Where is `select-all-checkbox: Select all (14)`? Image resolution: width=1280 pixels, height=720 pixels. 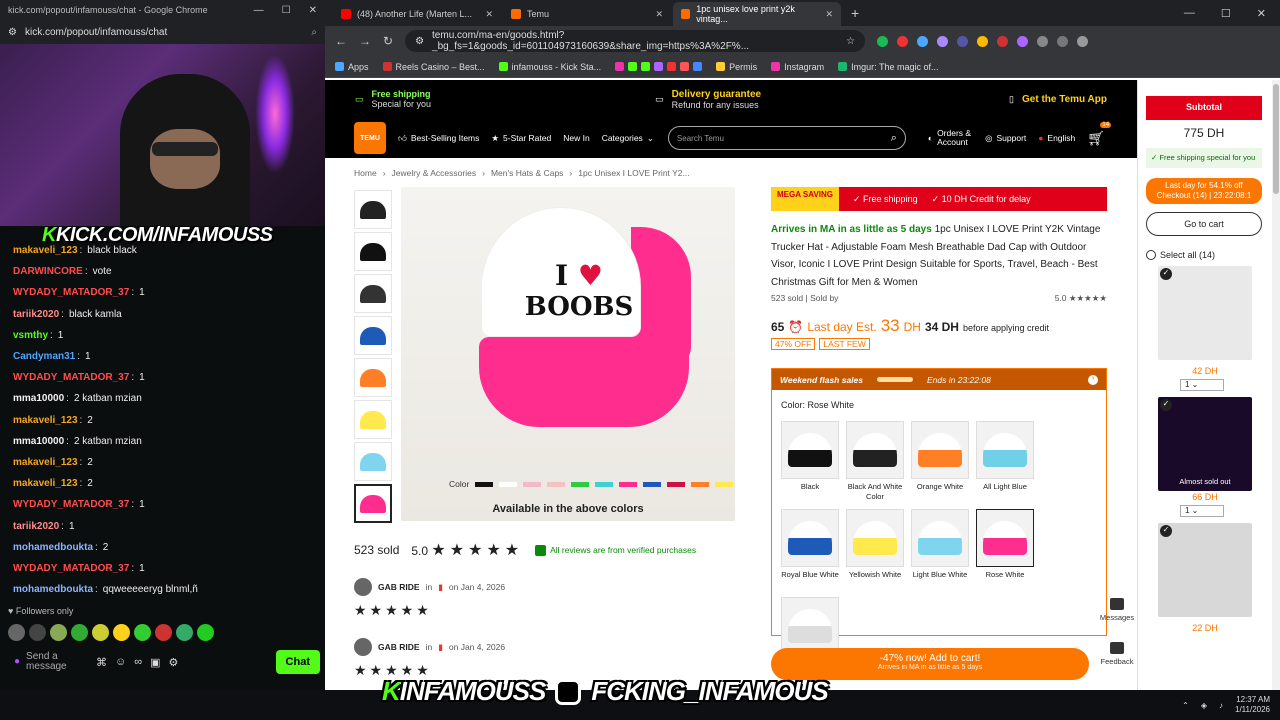
select-all-checkbox: Select all (14) is located at coordinates (1213, 255).